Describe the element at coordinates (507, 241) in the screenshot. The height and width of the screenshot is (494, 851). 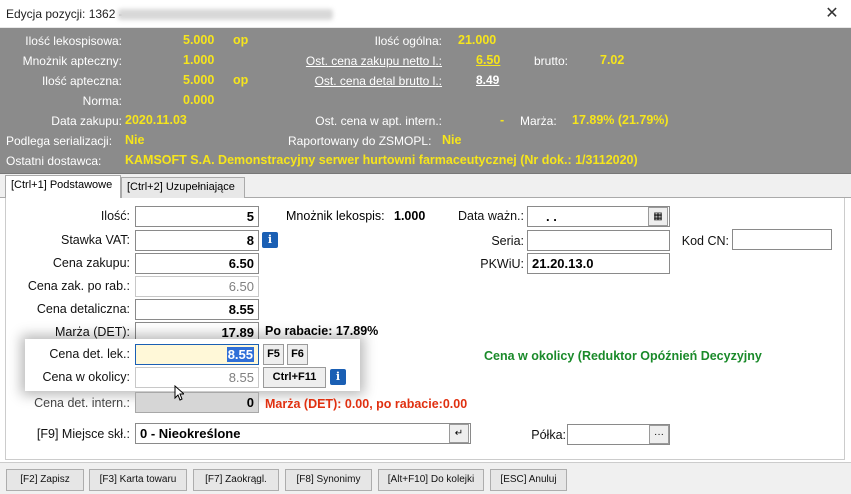
I see `seria-label: Seria:` at that location.